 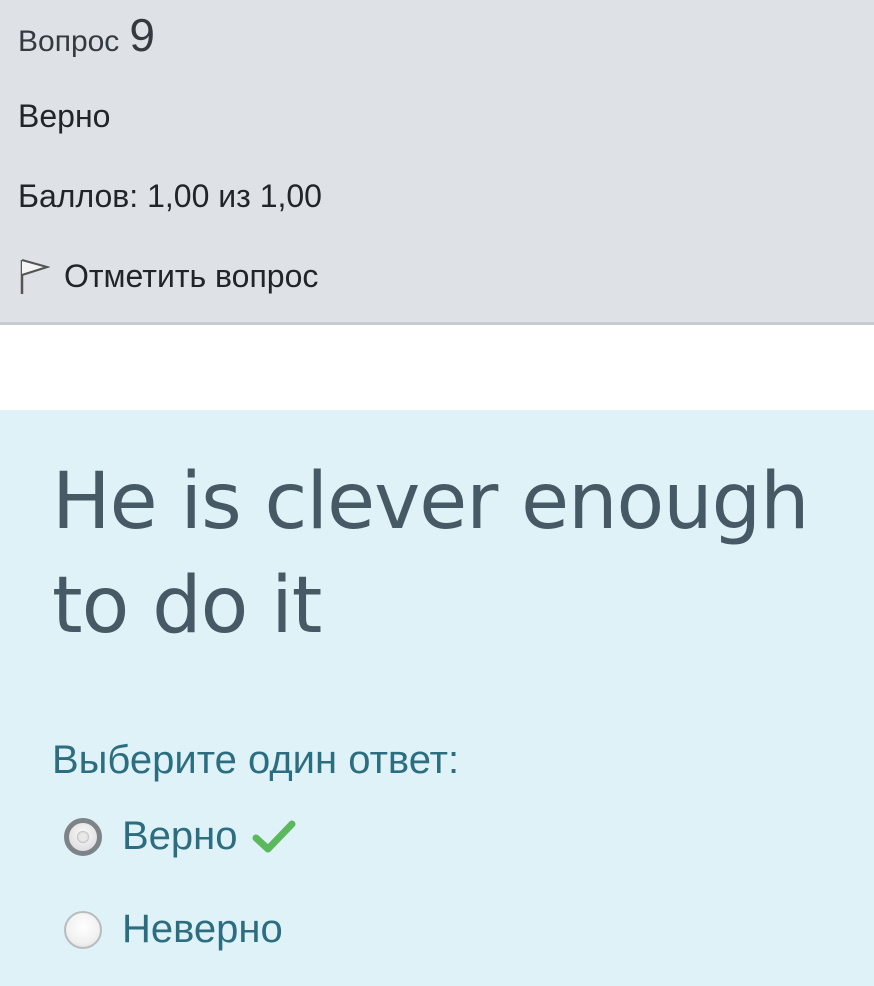 I want to click on answer-option-false: Неверно, so click(x=173, y=929).